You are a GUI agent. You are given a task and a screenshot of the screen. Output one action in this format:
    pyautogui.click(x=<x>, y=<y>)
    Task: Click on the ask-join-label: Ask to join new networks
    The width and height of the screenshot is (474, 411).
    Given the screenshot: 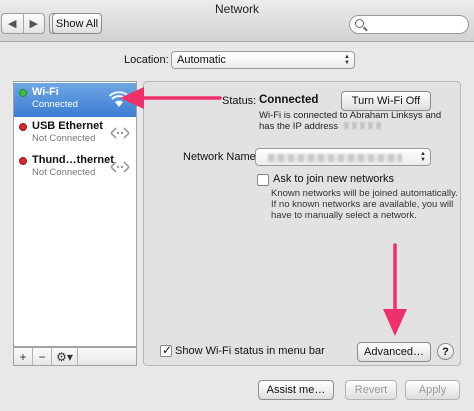 What is the action you would take?
    pyautogui.click(x=334, y=179)
    